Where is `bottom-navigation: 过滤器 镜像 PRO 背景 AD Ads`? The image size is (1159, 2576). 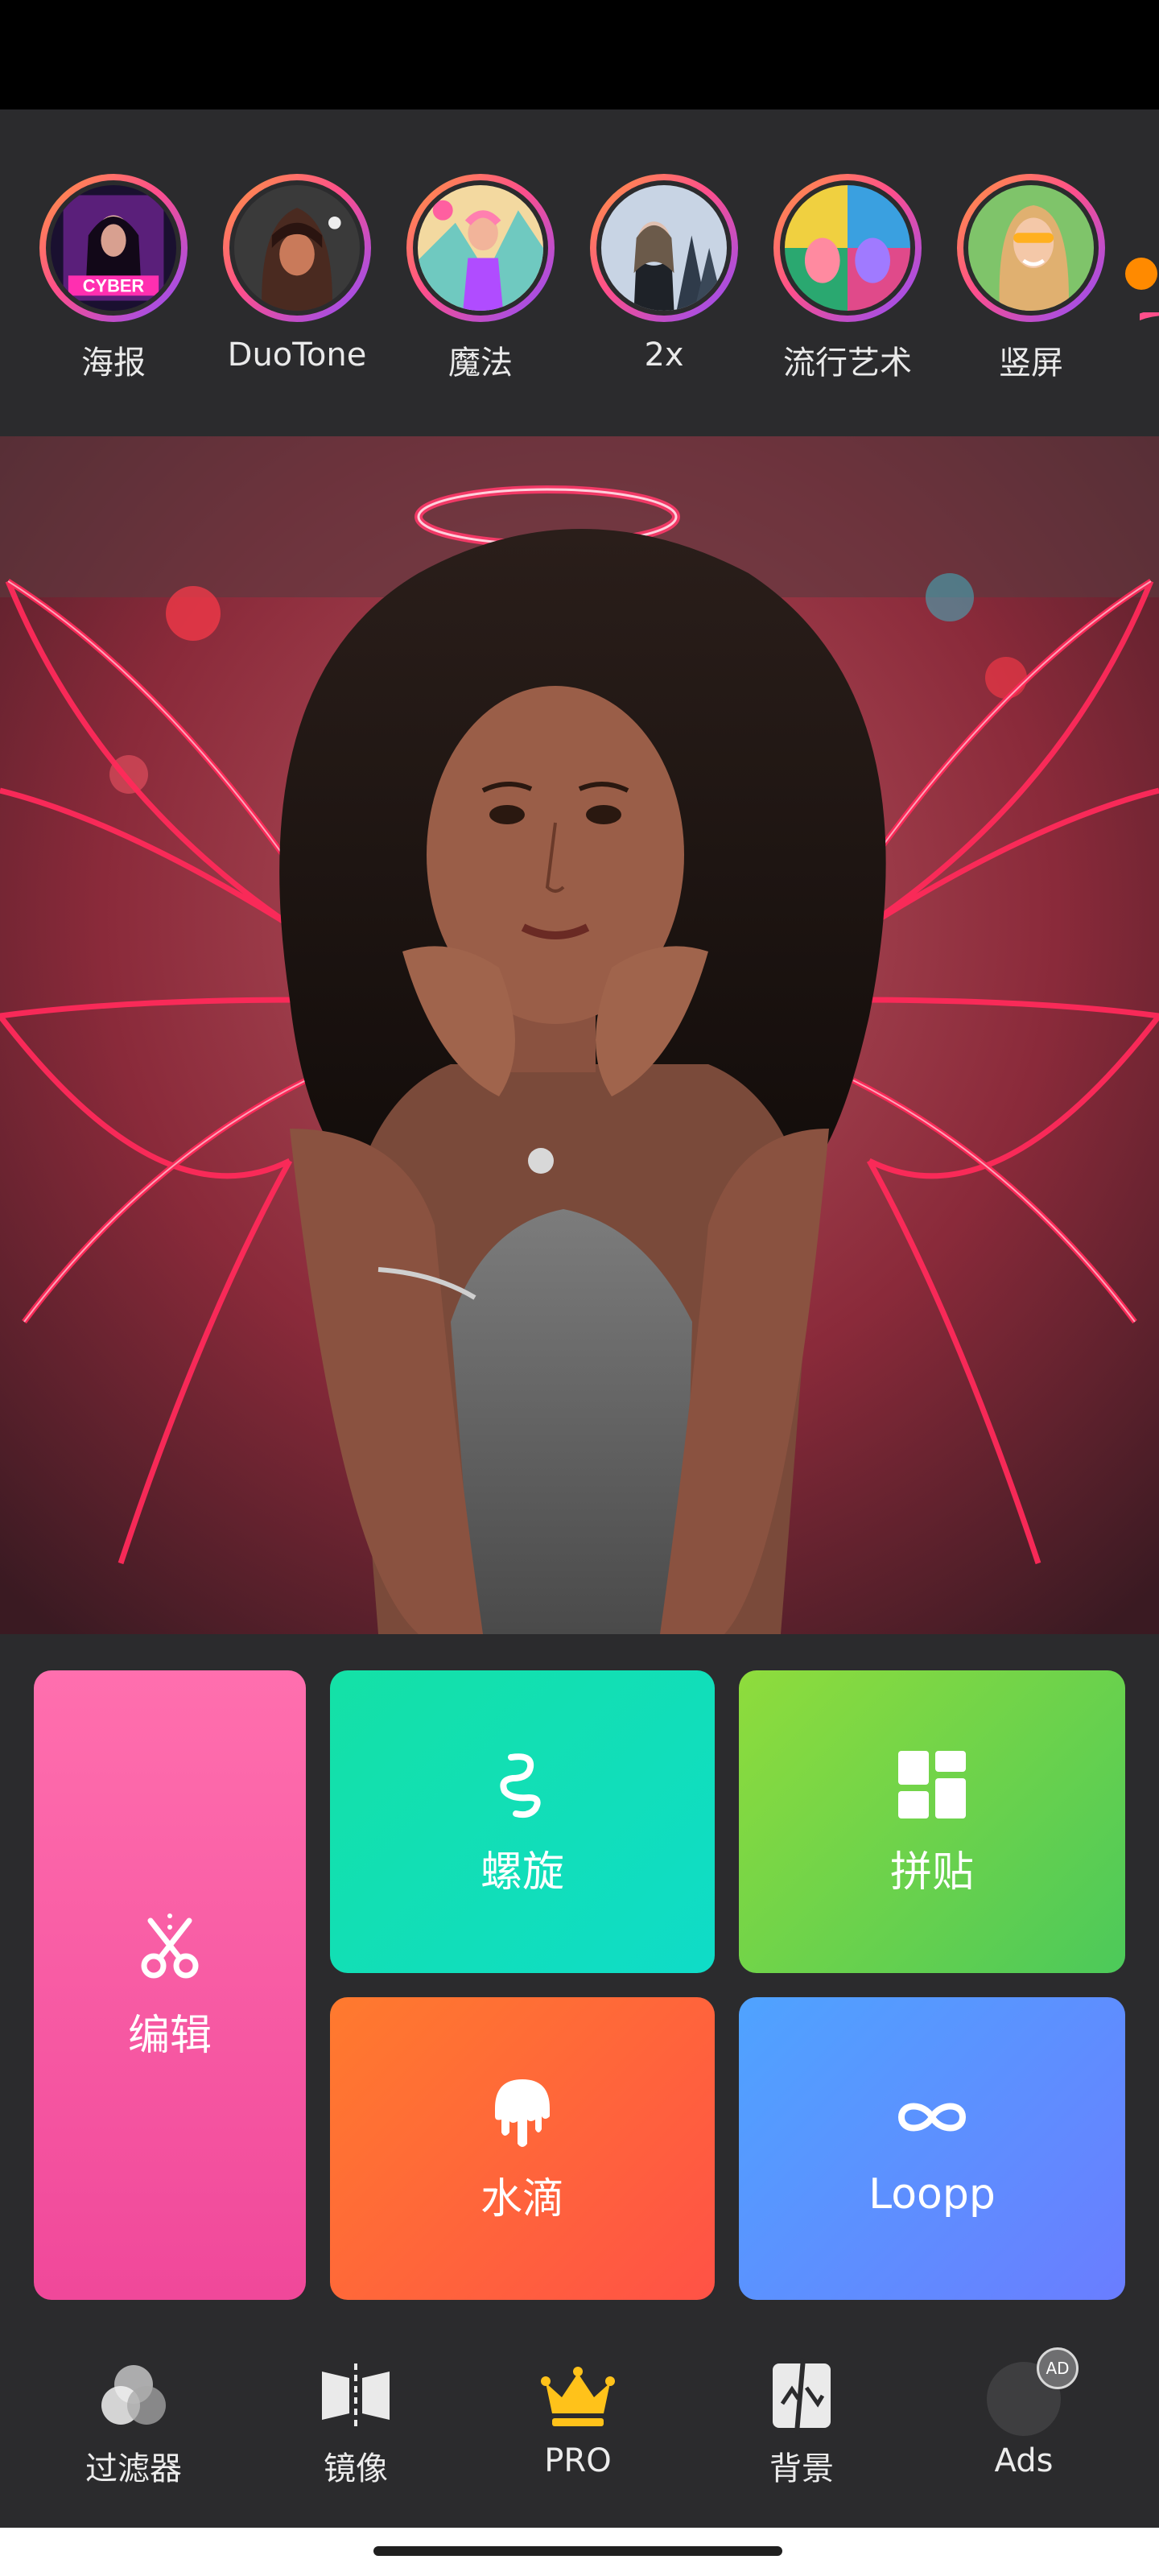
bottom-navigation: 过滤器 镜像 PRO 背景 AD Ads is located at coordinates (579, 2431).